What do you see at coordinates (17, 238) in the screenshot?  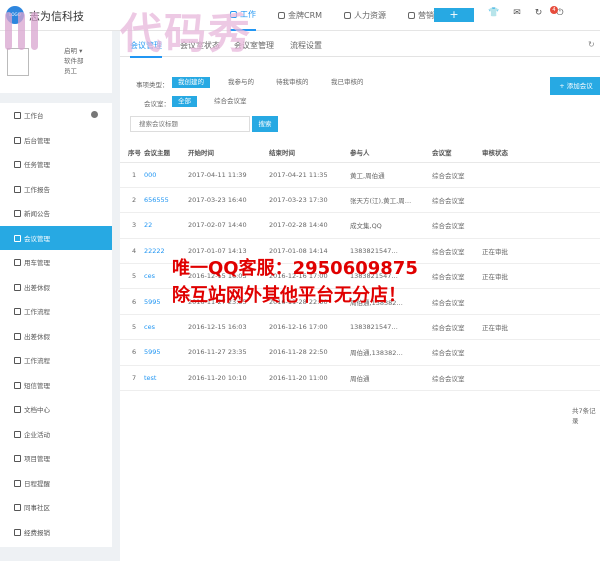 I see `group-icon` at bounding box center [17, 238].